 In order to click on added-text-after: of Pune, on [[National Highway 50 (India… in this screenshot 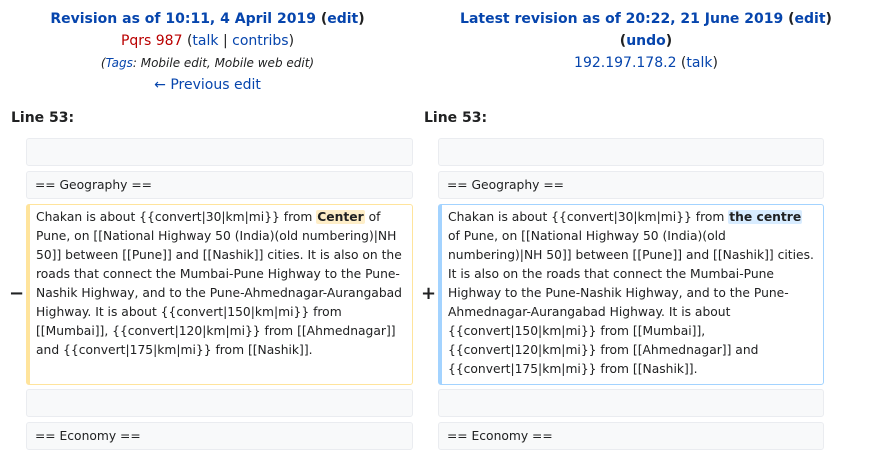, I will do `click(631, 302)`.